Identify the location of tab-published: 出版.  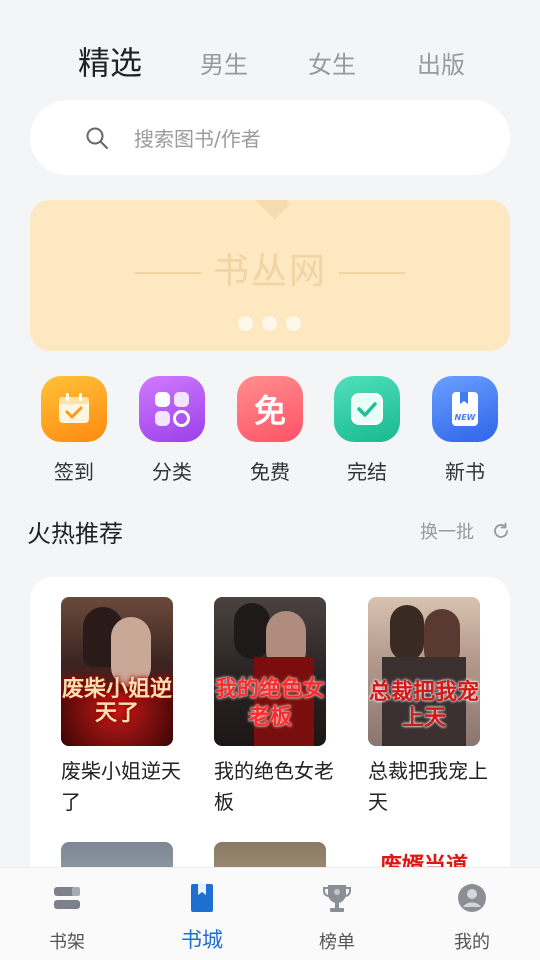
(441, 62).